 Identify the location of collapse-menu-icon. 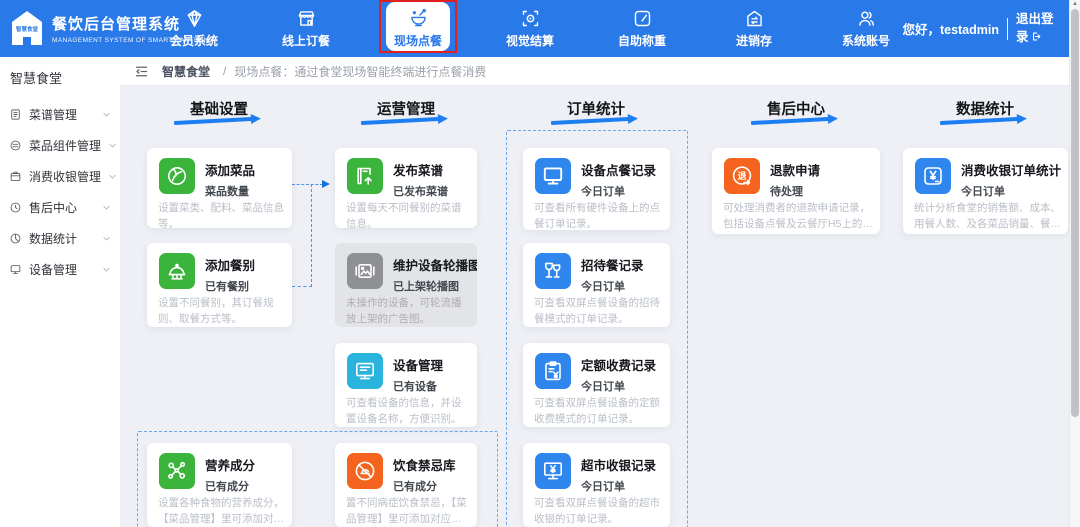
(141, 71).